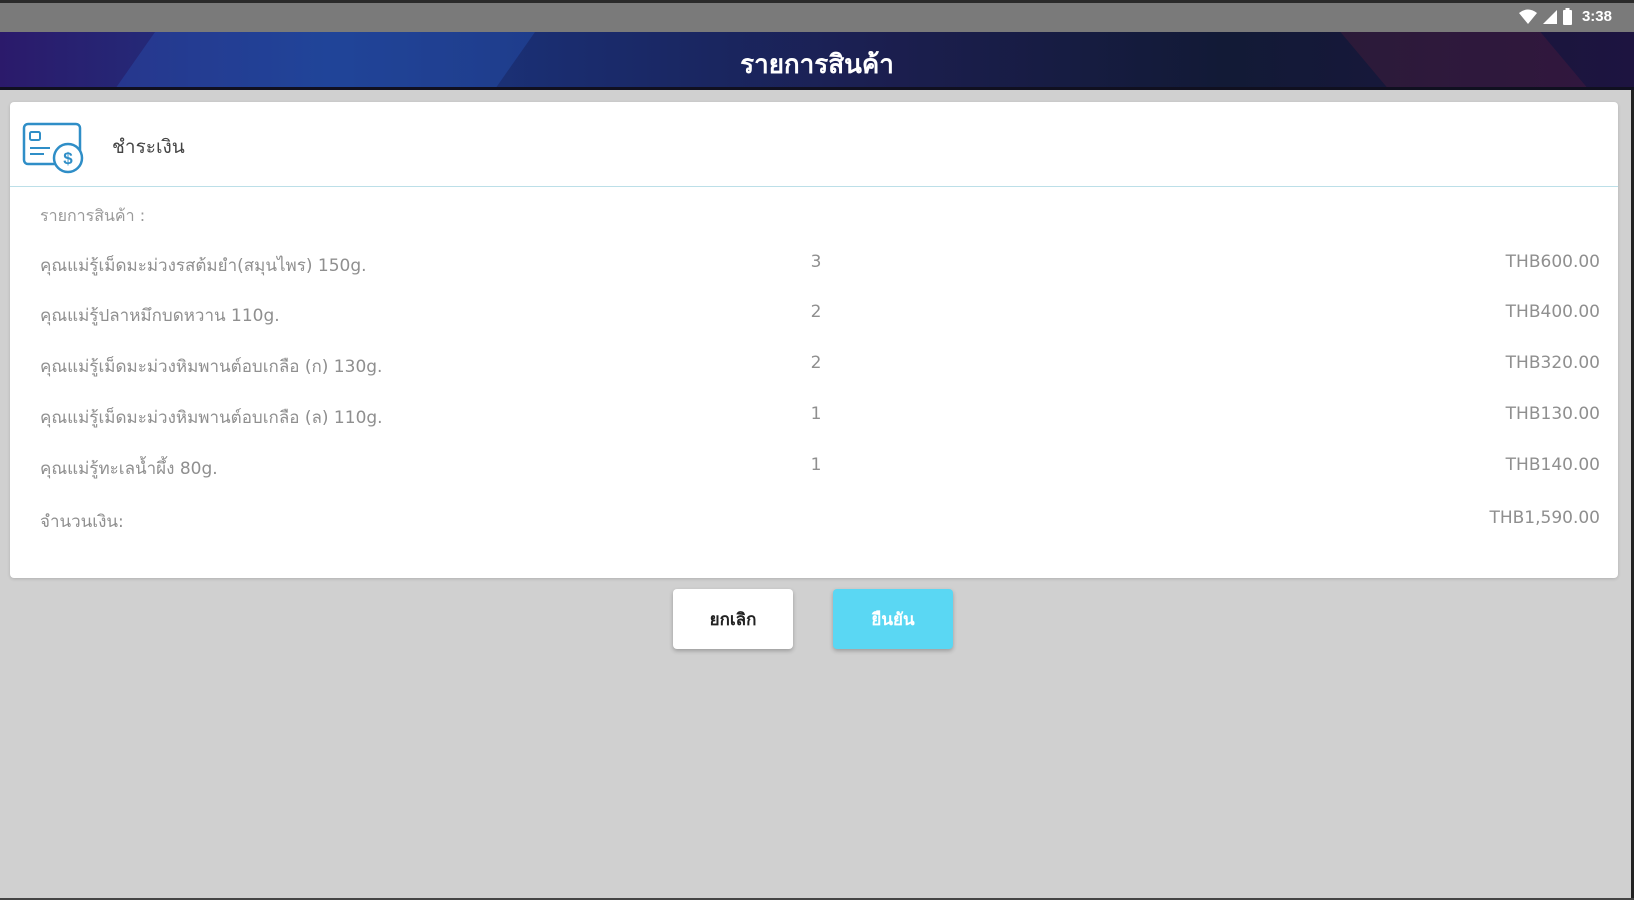 The image size is (1634, 900). What do you see at coordinates (148, 147) in the screenshot?
I see `card-title: ชำระเงิน` at bounding box center [148, 147].